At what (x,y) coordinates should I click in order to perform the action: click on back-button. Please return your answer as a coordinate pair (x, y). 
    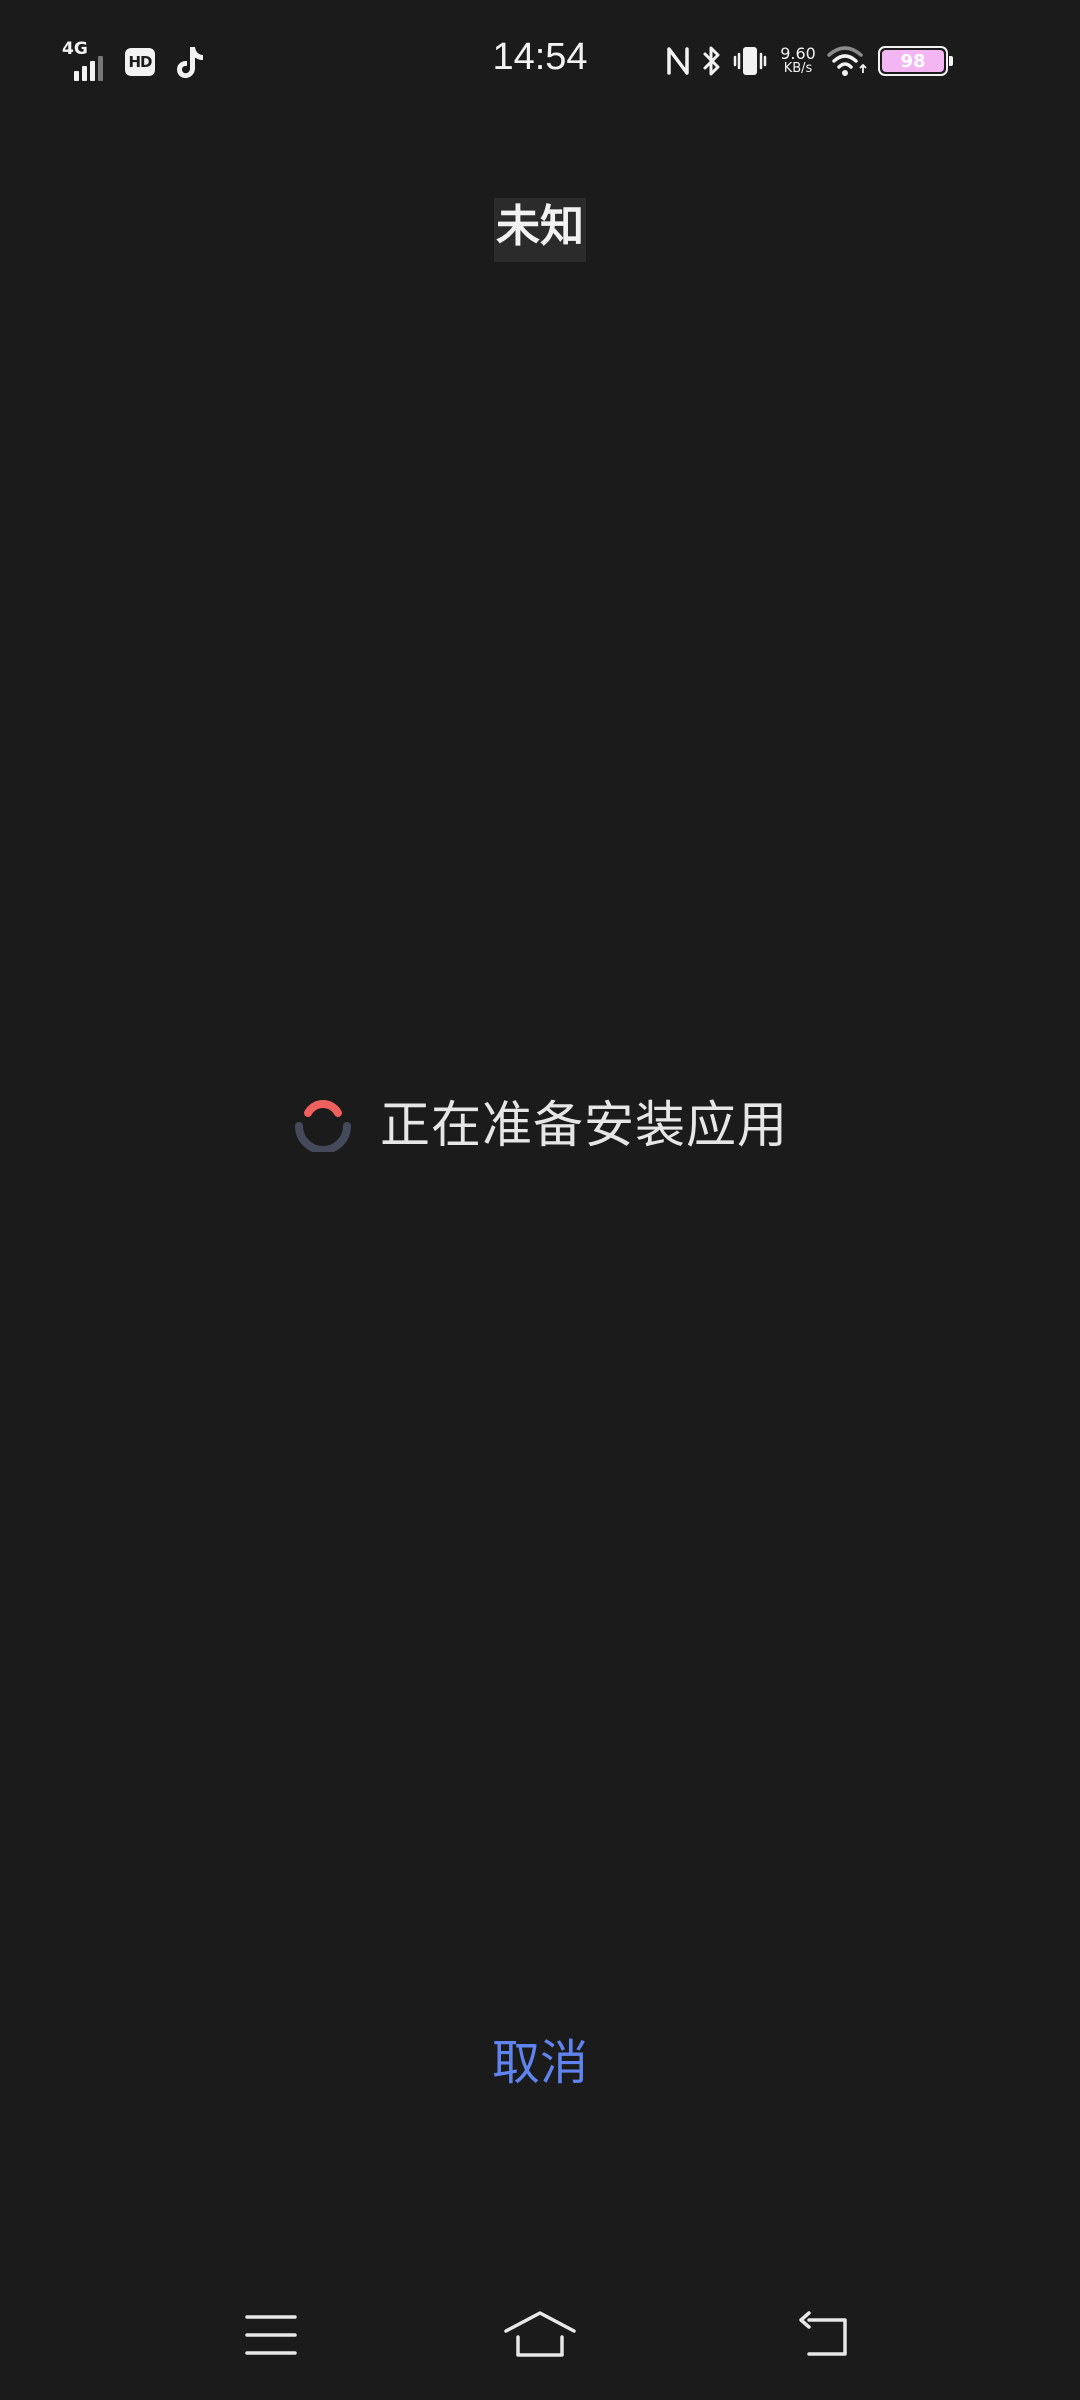
    Looking at the image, I should click on (823, 2335).